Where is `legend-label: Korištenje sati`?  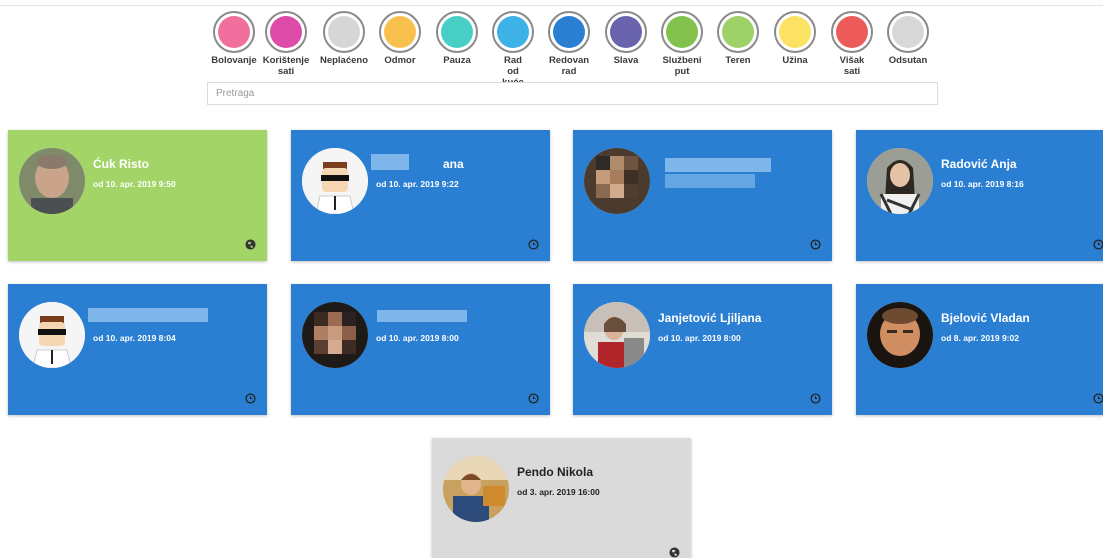
legend-label: Korištenje sati is located at coordinates (286, 66).